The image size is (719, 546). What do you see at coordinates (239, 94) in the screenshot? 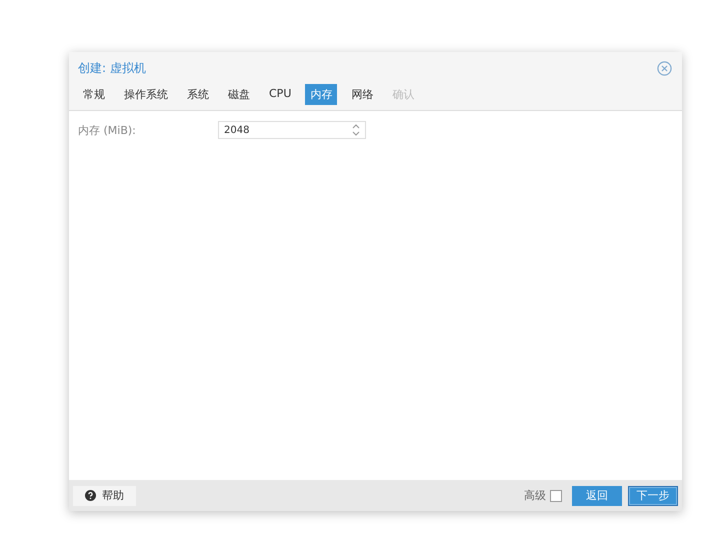
I see `tab: 磁盘` at bounding box center [239, 94].